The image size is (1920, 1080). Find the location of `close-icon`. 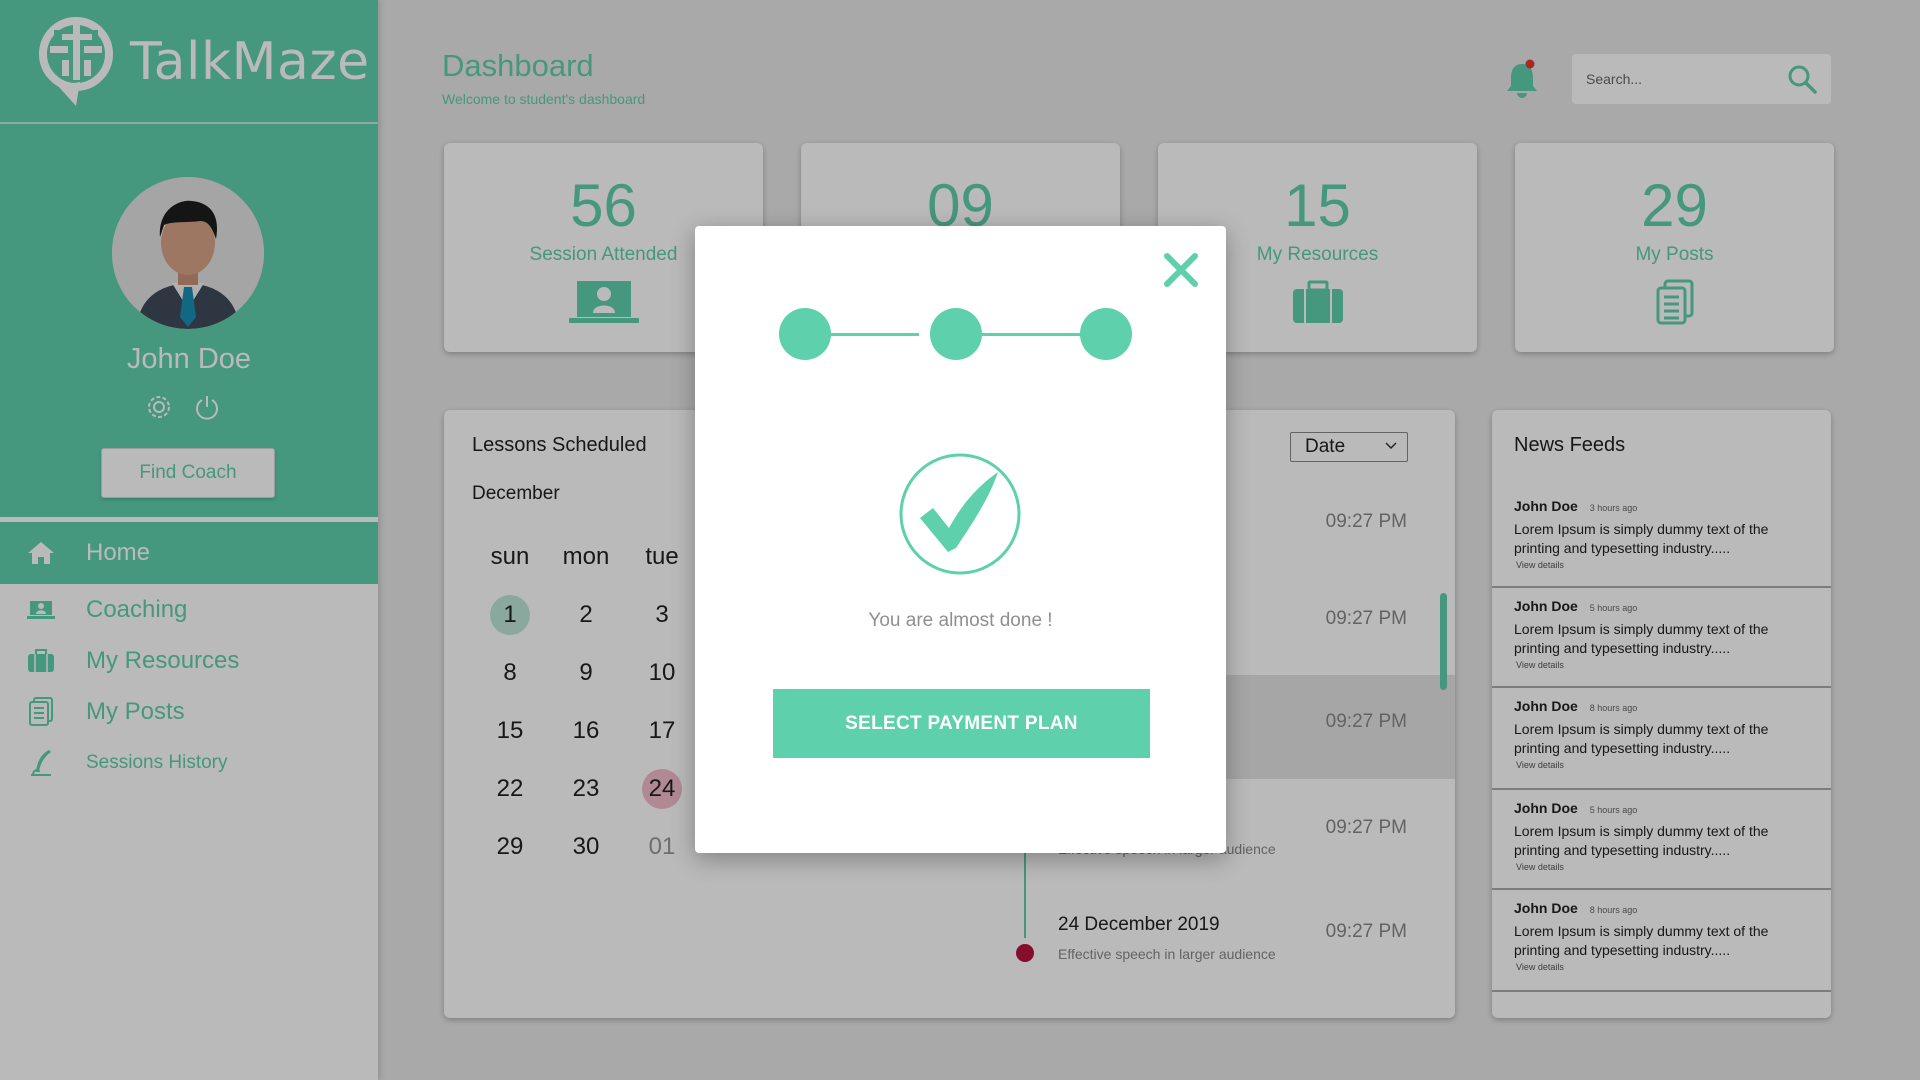

close-icon is located at coordinates (1181, 270).